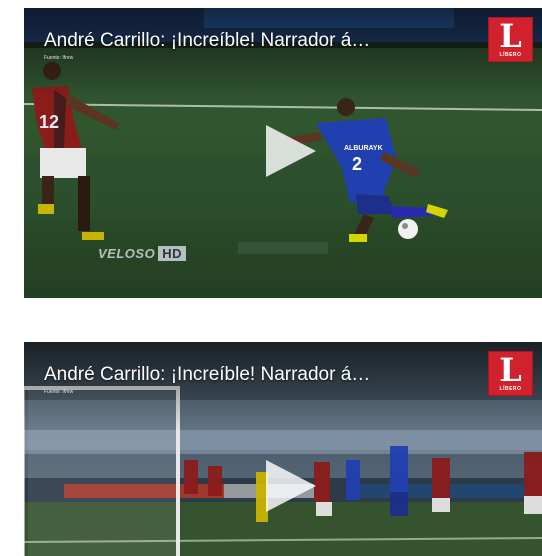 This screenshot has height=556, width=542. Describe the element at coordinates (357, 164) in the screenshot. I see `svg-text: 2` at that location.